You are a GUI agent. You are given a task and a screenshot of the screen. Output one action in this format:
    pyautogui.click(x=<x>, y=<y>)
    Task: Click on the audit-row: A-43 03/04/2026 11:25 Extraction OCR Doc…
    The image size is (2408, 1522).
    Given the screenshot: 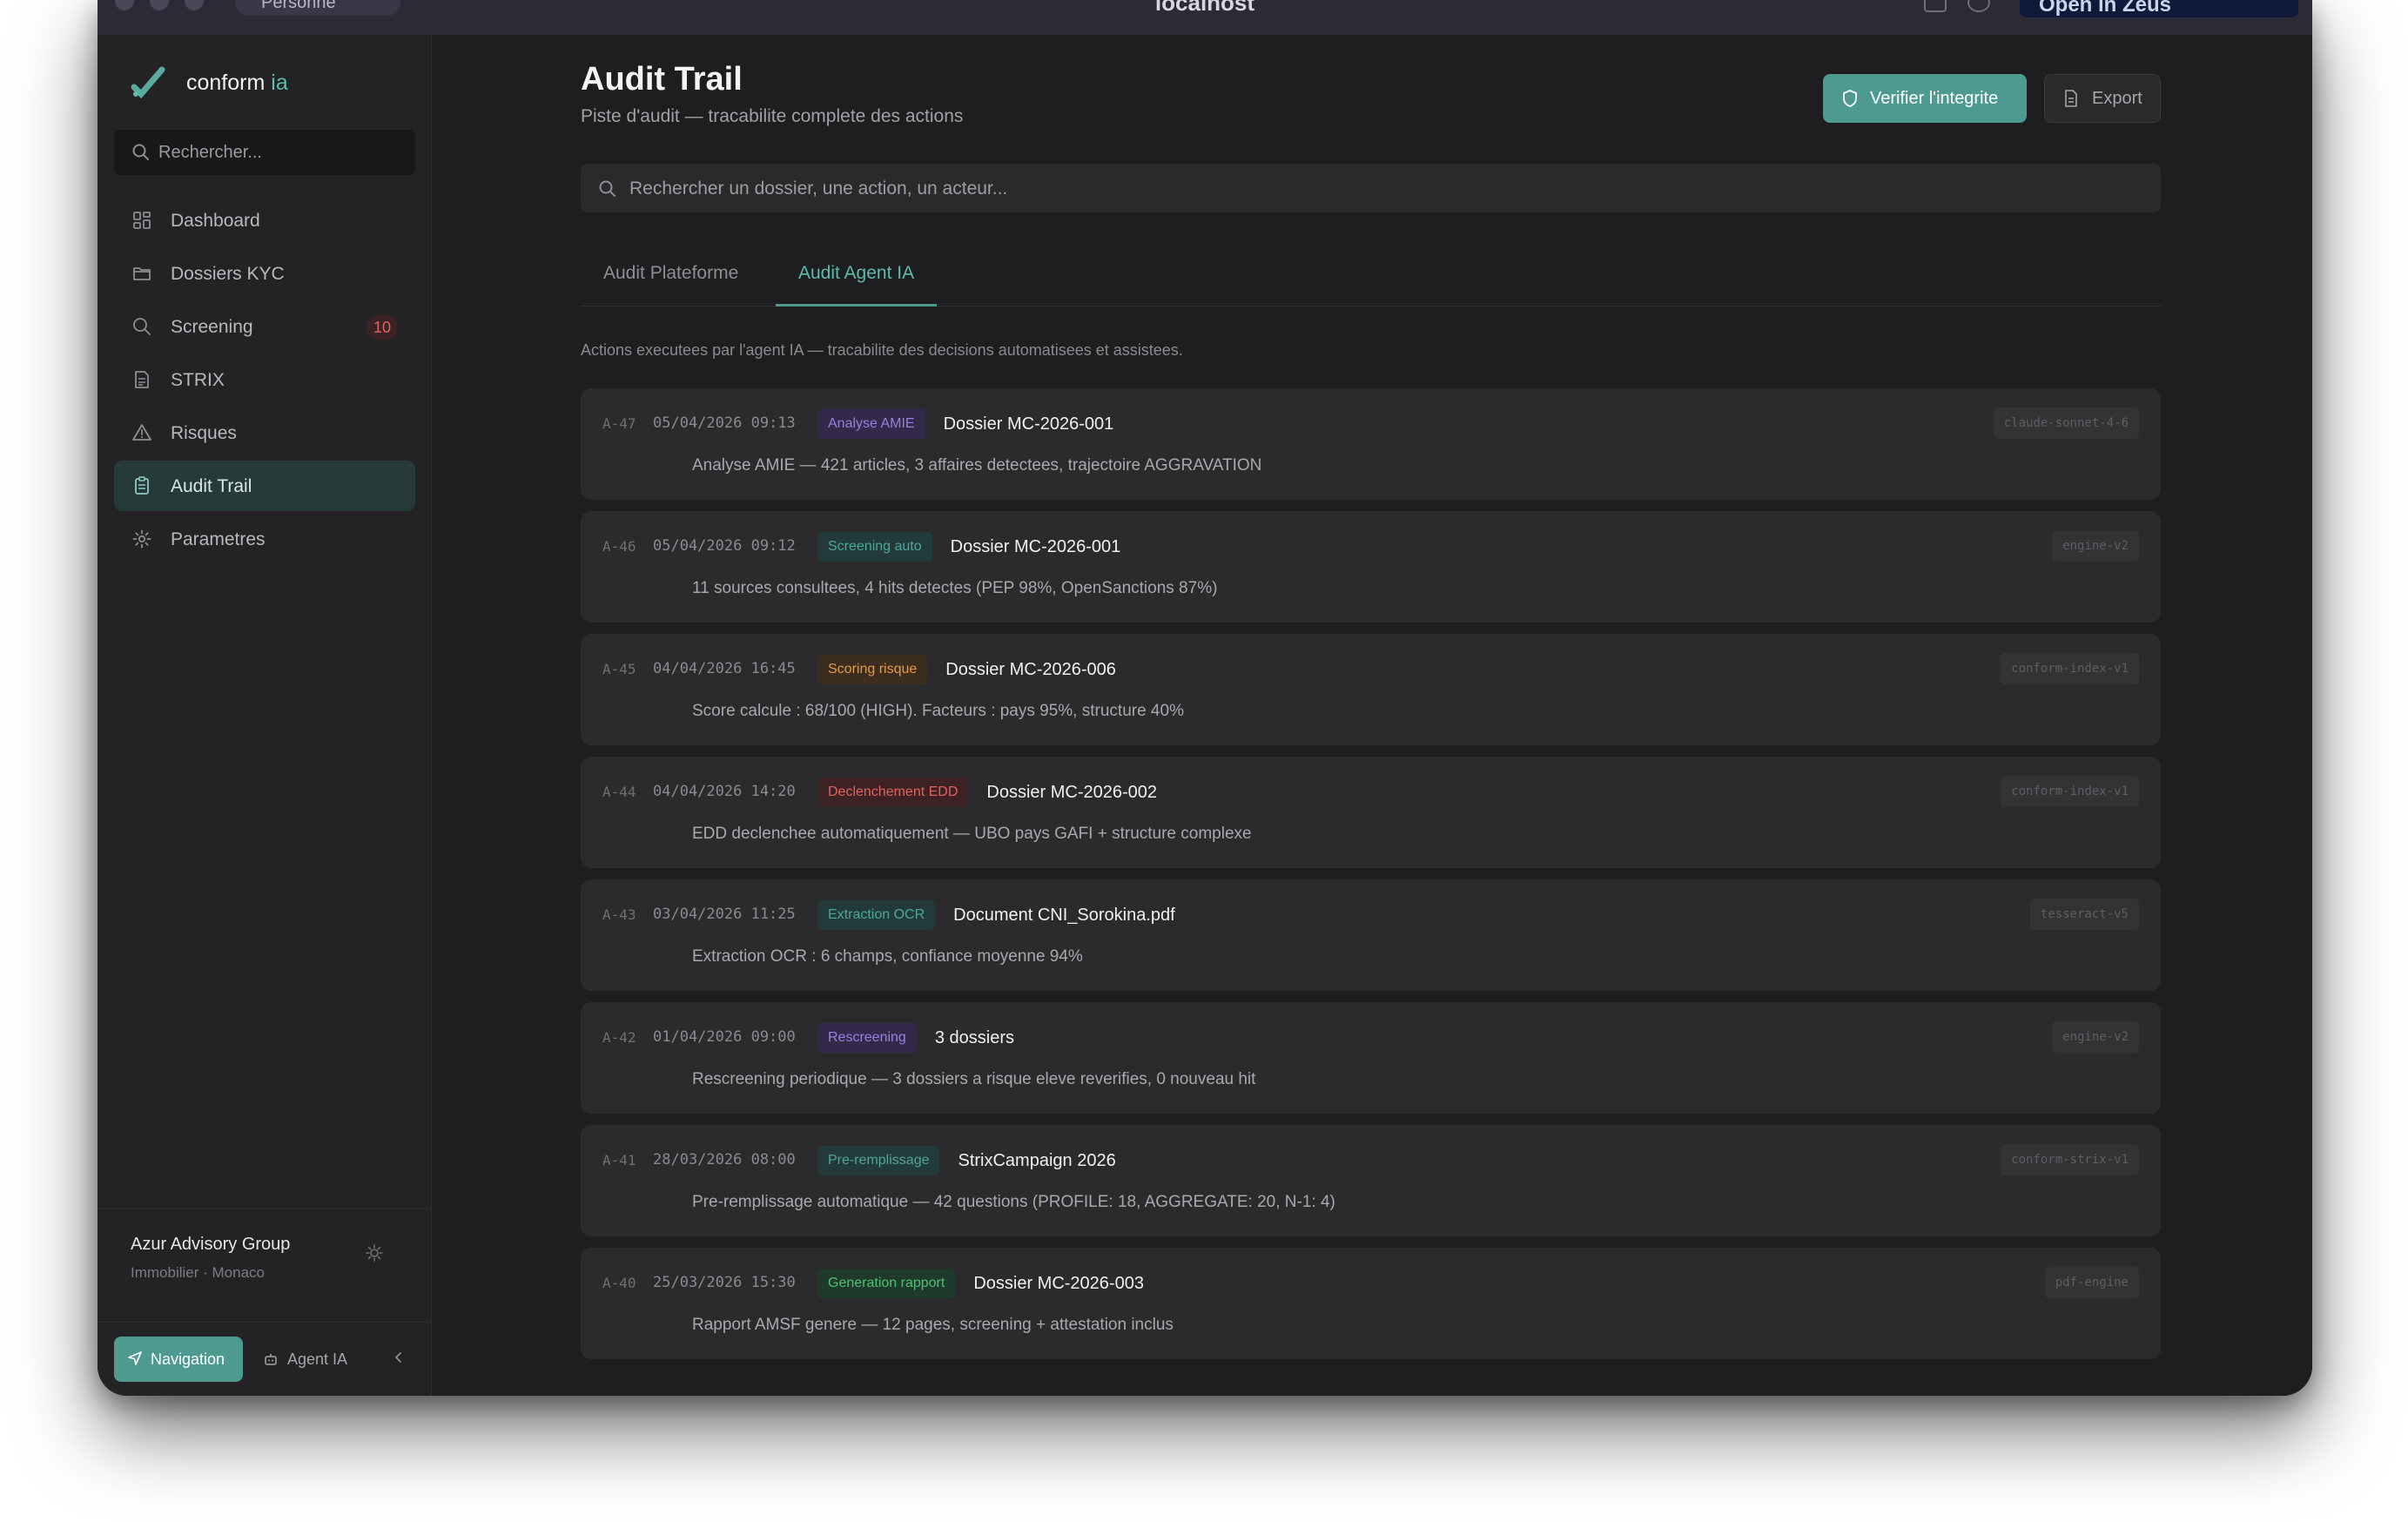 What is the action you would take?
    pyautogui.click(x=1371, y=935)
    